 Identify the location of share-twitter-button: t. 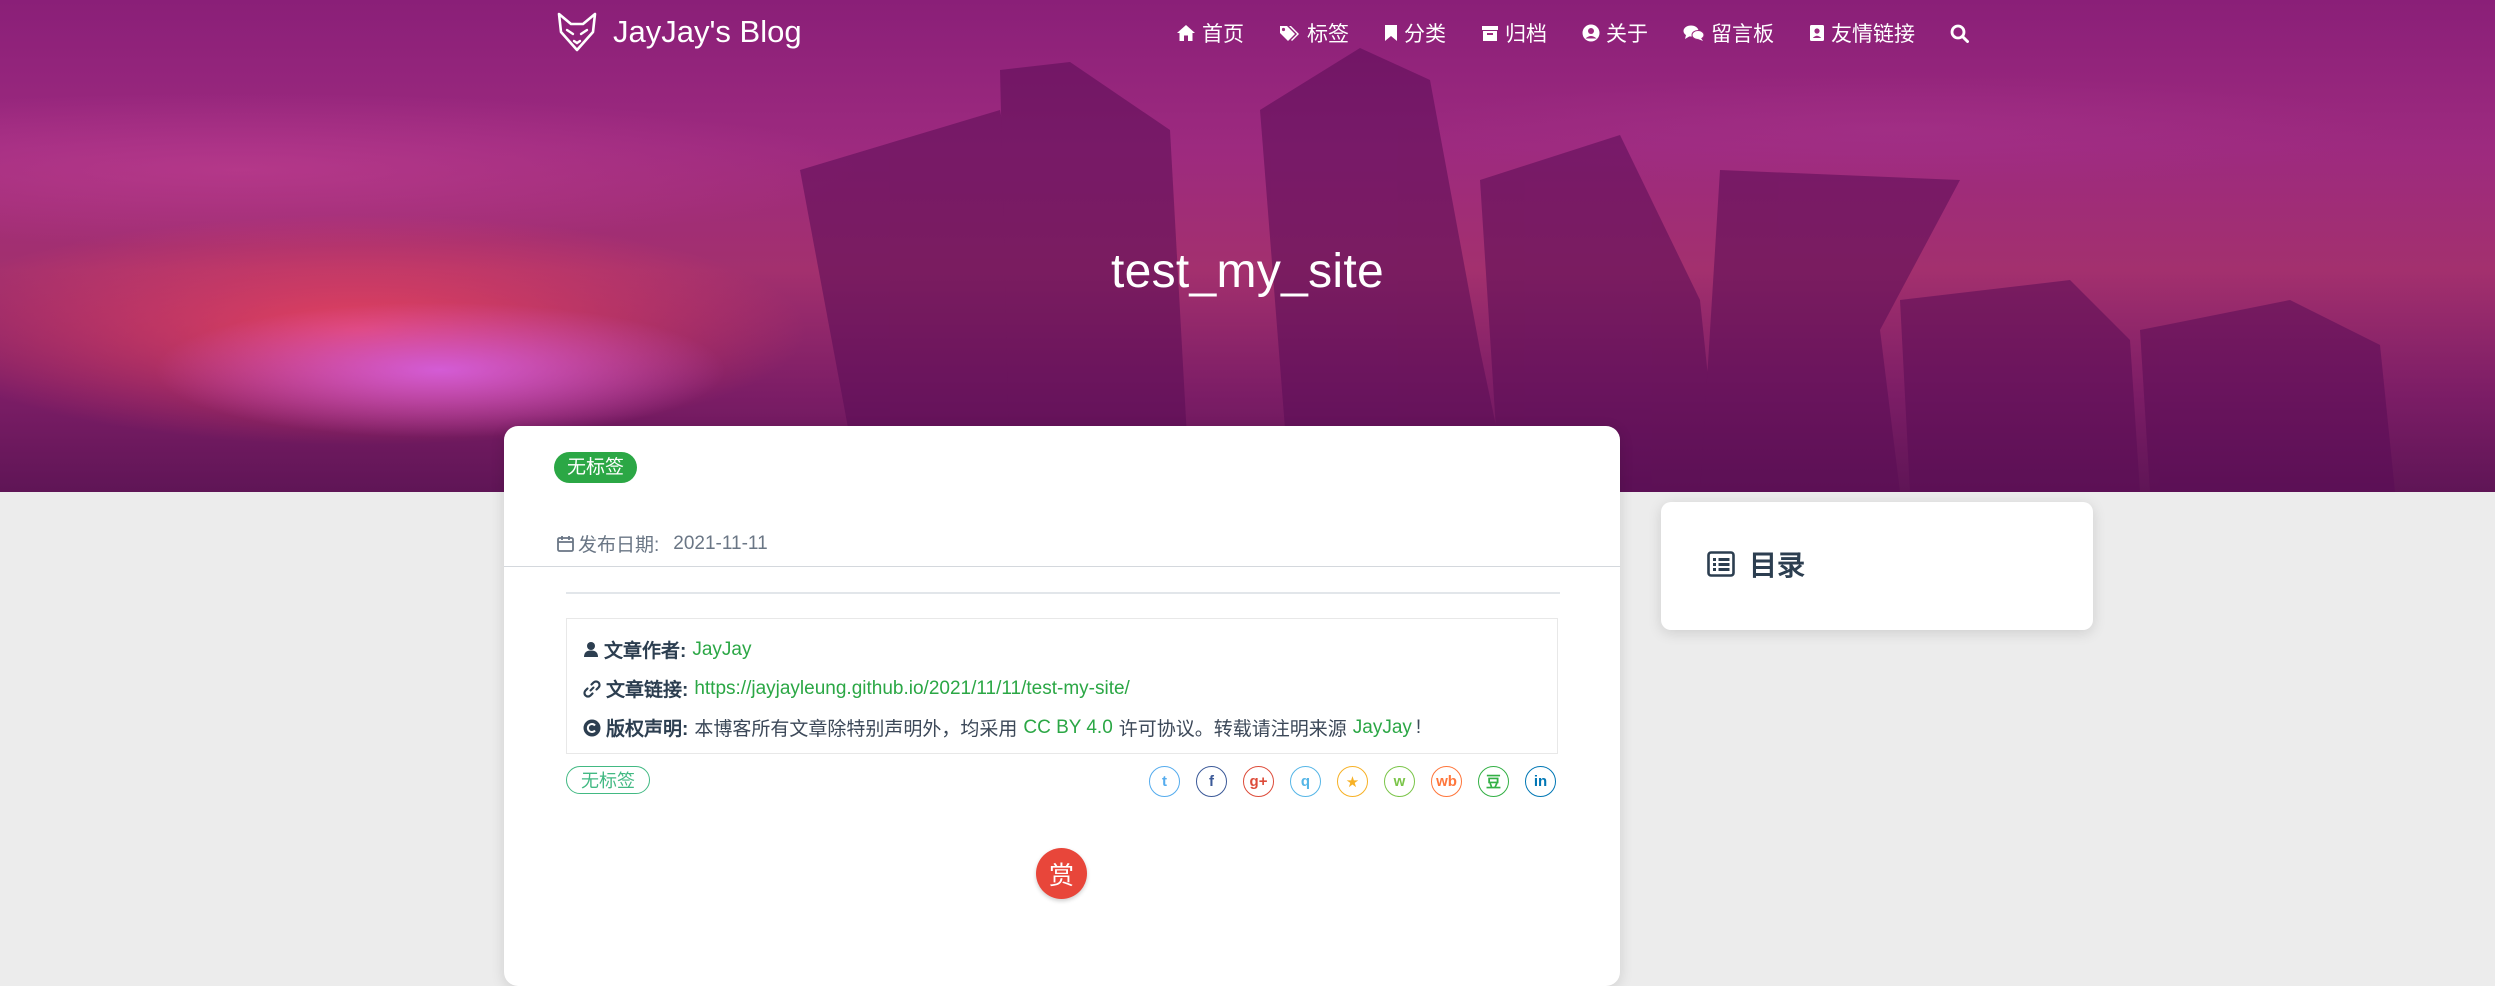
(1164, 781).